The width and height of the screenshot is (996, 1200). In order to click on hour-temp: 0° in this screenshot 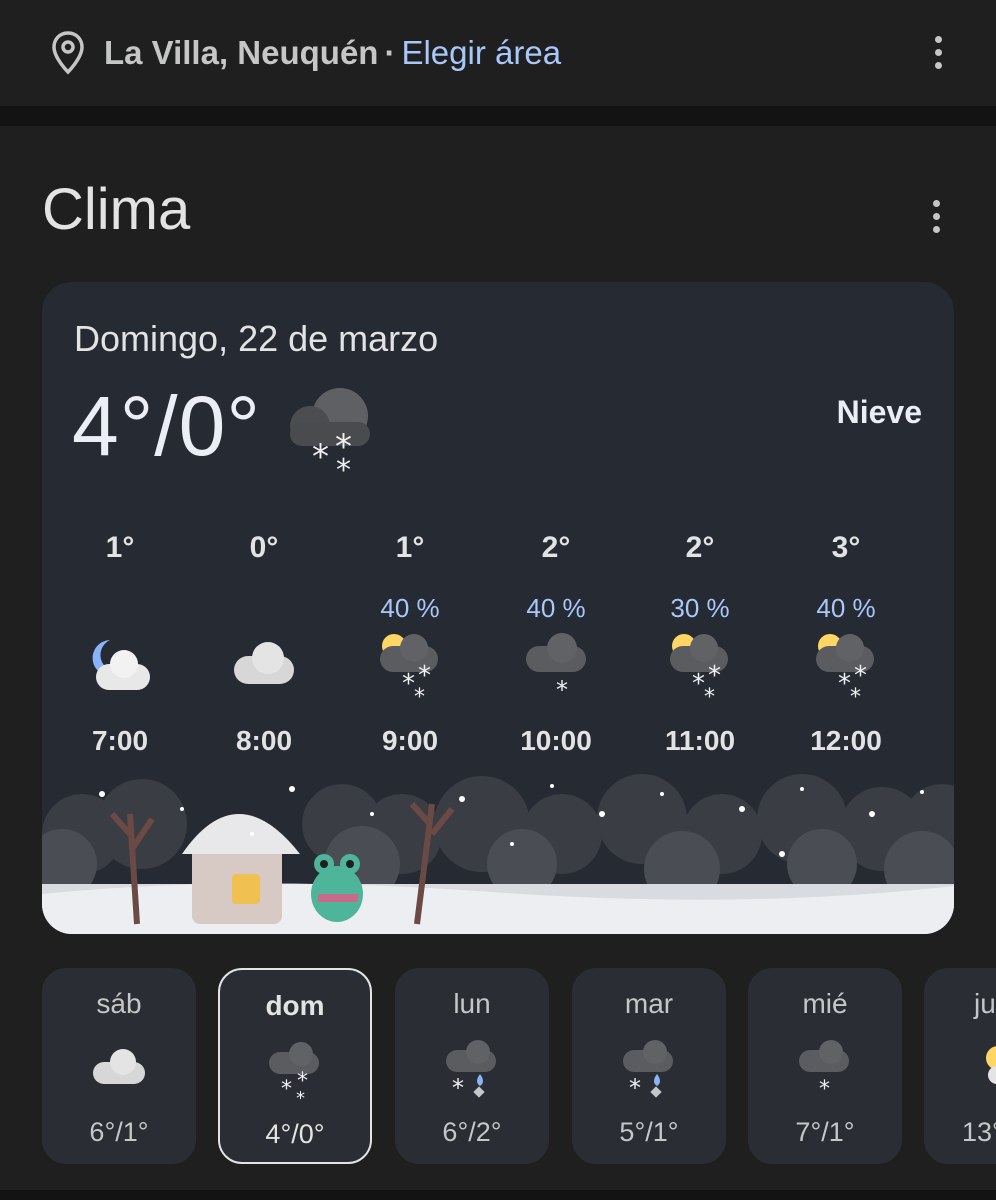, I will do `click(264, 547)`.